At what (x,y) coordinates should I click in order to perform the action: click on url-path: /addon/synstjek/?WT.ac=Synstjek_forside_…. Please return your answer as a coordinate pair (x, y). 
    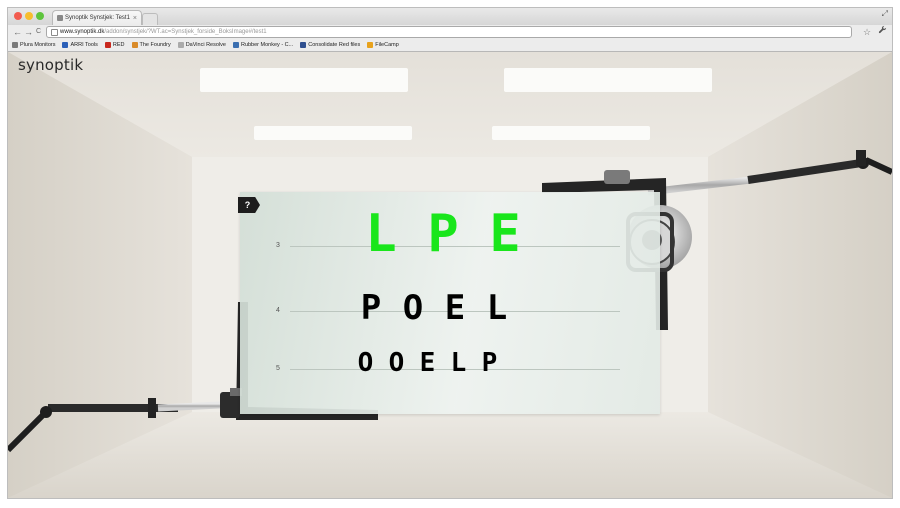
    Looking at the image, I should click on (185, 32).